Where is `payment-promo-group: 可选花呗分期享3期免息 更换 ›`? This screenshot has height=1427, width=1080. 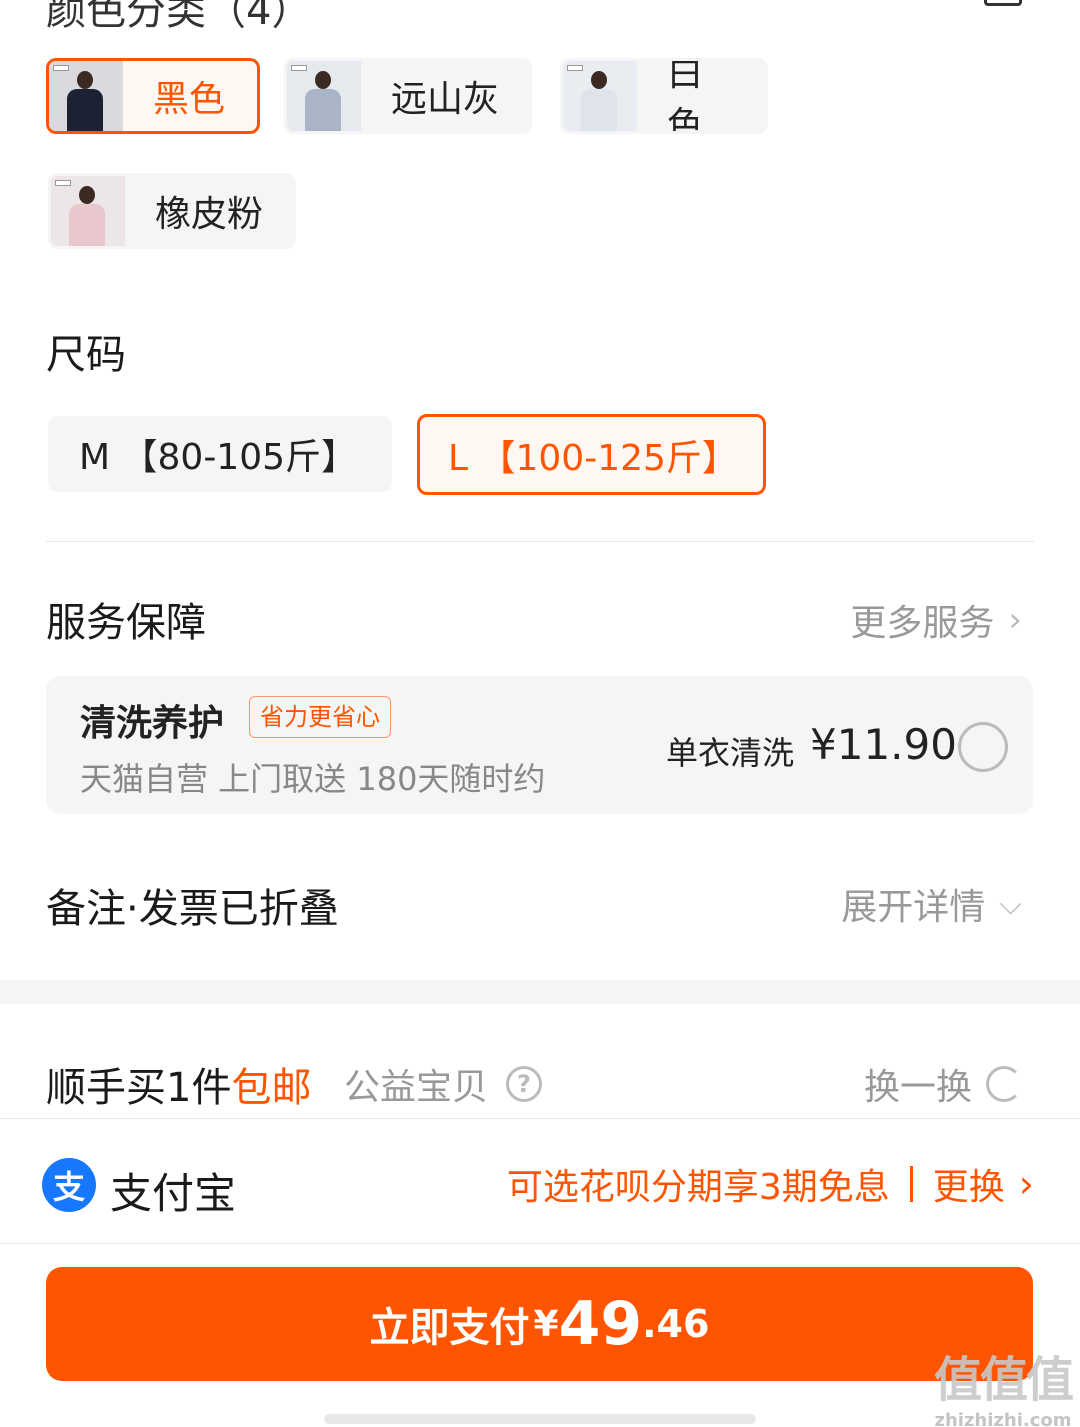
payment-promo-group: 可选花呗分期享3期免息 更换 › is located at coordinates (770, 1184).